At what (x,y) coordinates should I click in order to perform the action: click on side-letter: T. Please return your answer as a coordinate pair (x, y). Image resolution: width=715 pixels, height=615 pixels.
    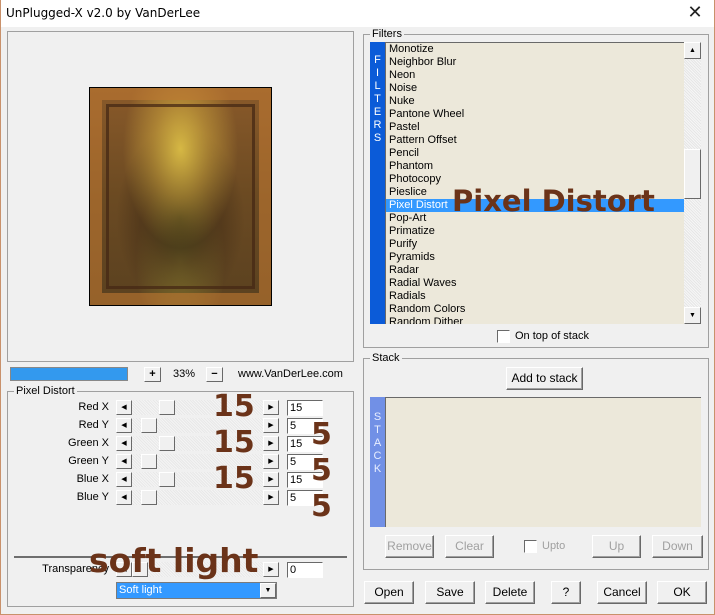
    Looking at the image, I should click on (377, 99).